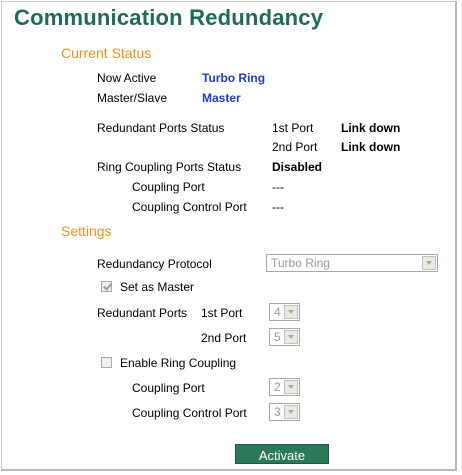  I want to click on second-port-value: 5, so click(277, 337).